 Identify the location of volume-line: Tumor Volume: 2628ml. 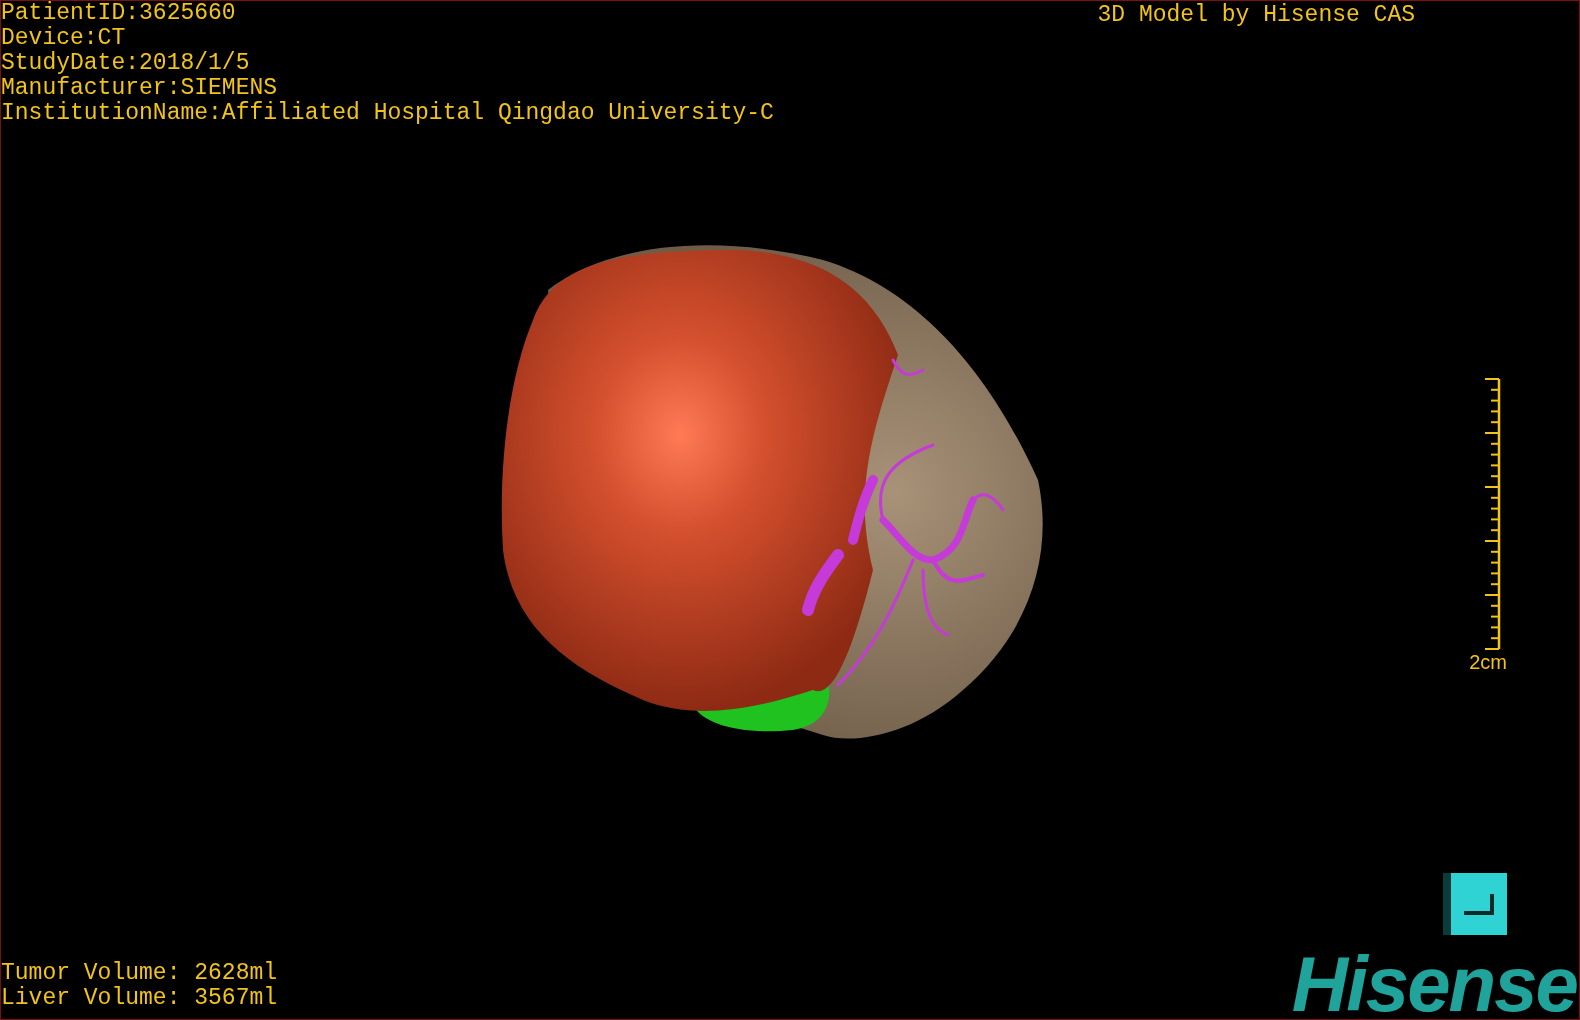
(139, 973).